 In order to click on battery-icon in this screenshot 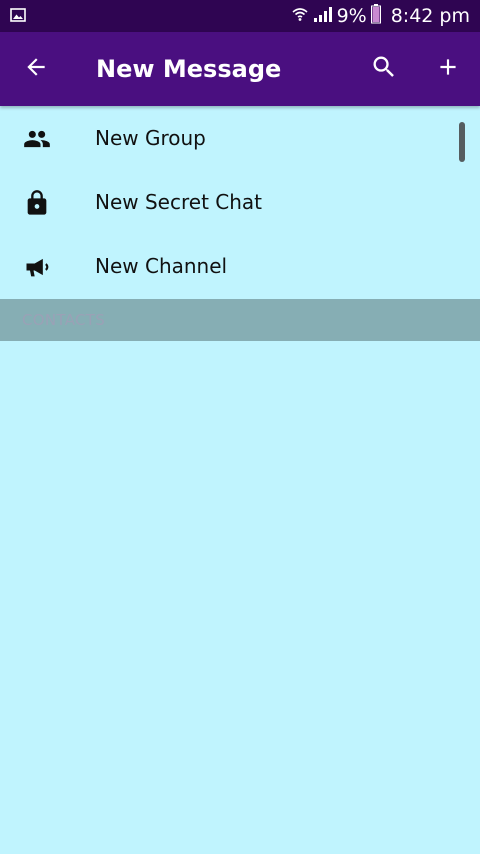, I will do `click(375, 16)`.